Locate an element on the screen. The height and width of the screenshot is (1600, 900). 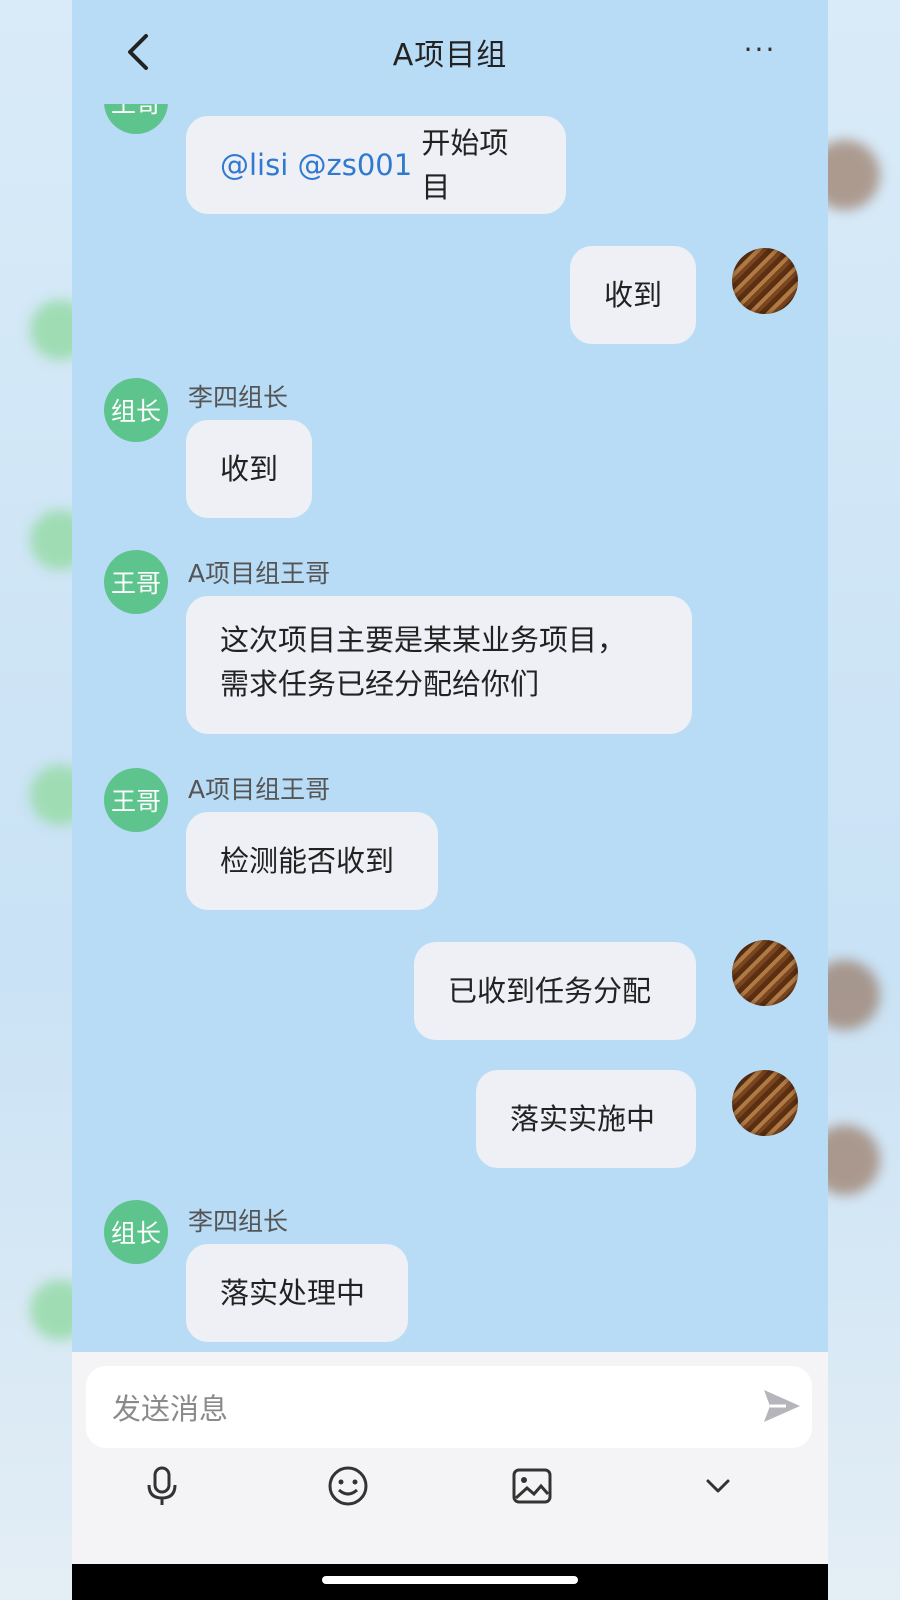
message-text-line: 这次项目主要是某某业务项目， is located at coordinates (423, 640).